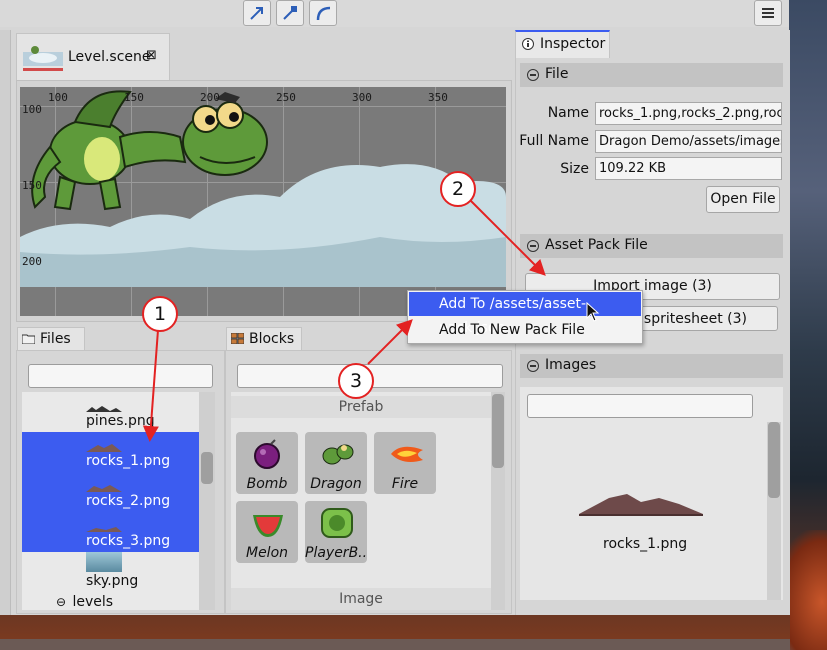 This screenshot has height=650, width=827. I want to click on annotation-badge: 3, so click(356, 381).